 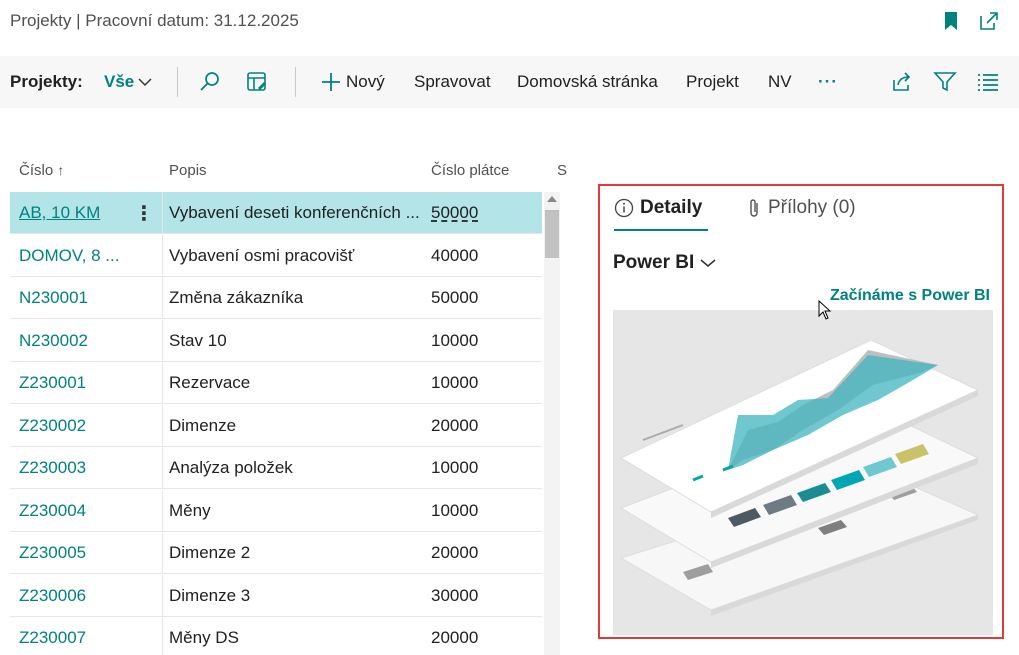 I want to click on table-row: Z230003 Analýza položek 10000, so click(x=276, y=468).